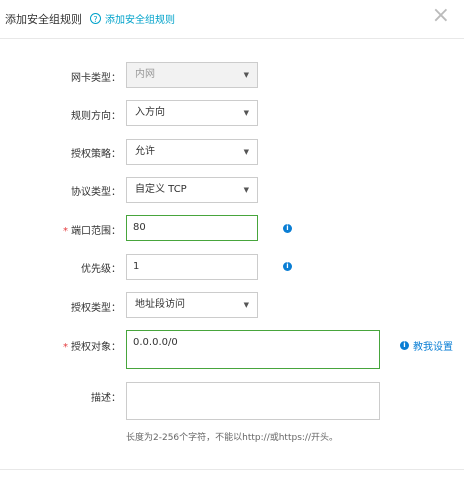 This screenshot has height=485, width=464. Describe the element at coordinates (253, 401) in the screenshot. I see `description-textarea` at that location.